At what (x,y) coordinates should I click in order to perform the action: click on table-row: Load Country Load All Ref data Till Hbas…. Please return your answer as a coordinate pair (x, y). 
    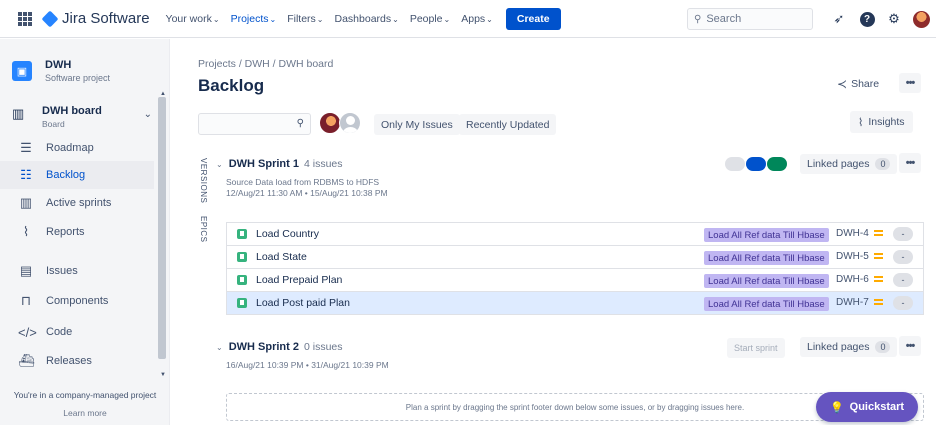
    Looking at the image, I should click on (575, 234).